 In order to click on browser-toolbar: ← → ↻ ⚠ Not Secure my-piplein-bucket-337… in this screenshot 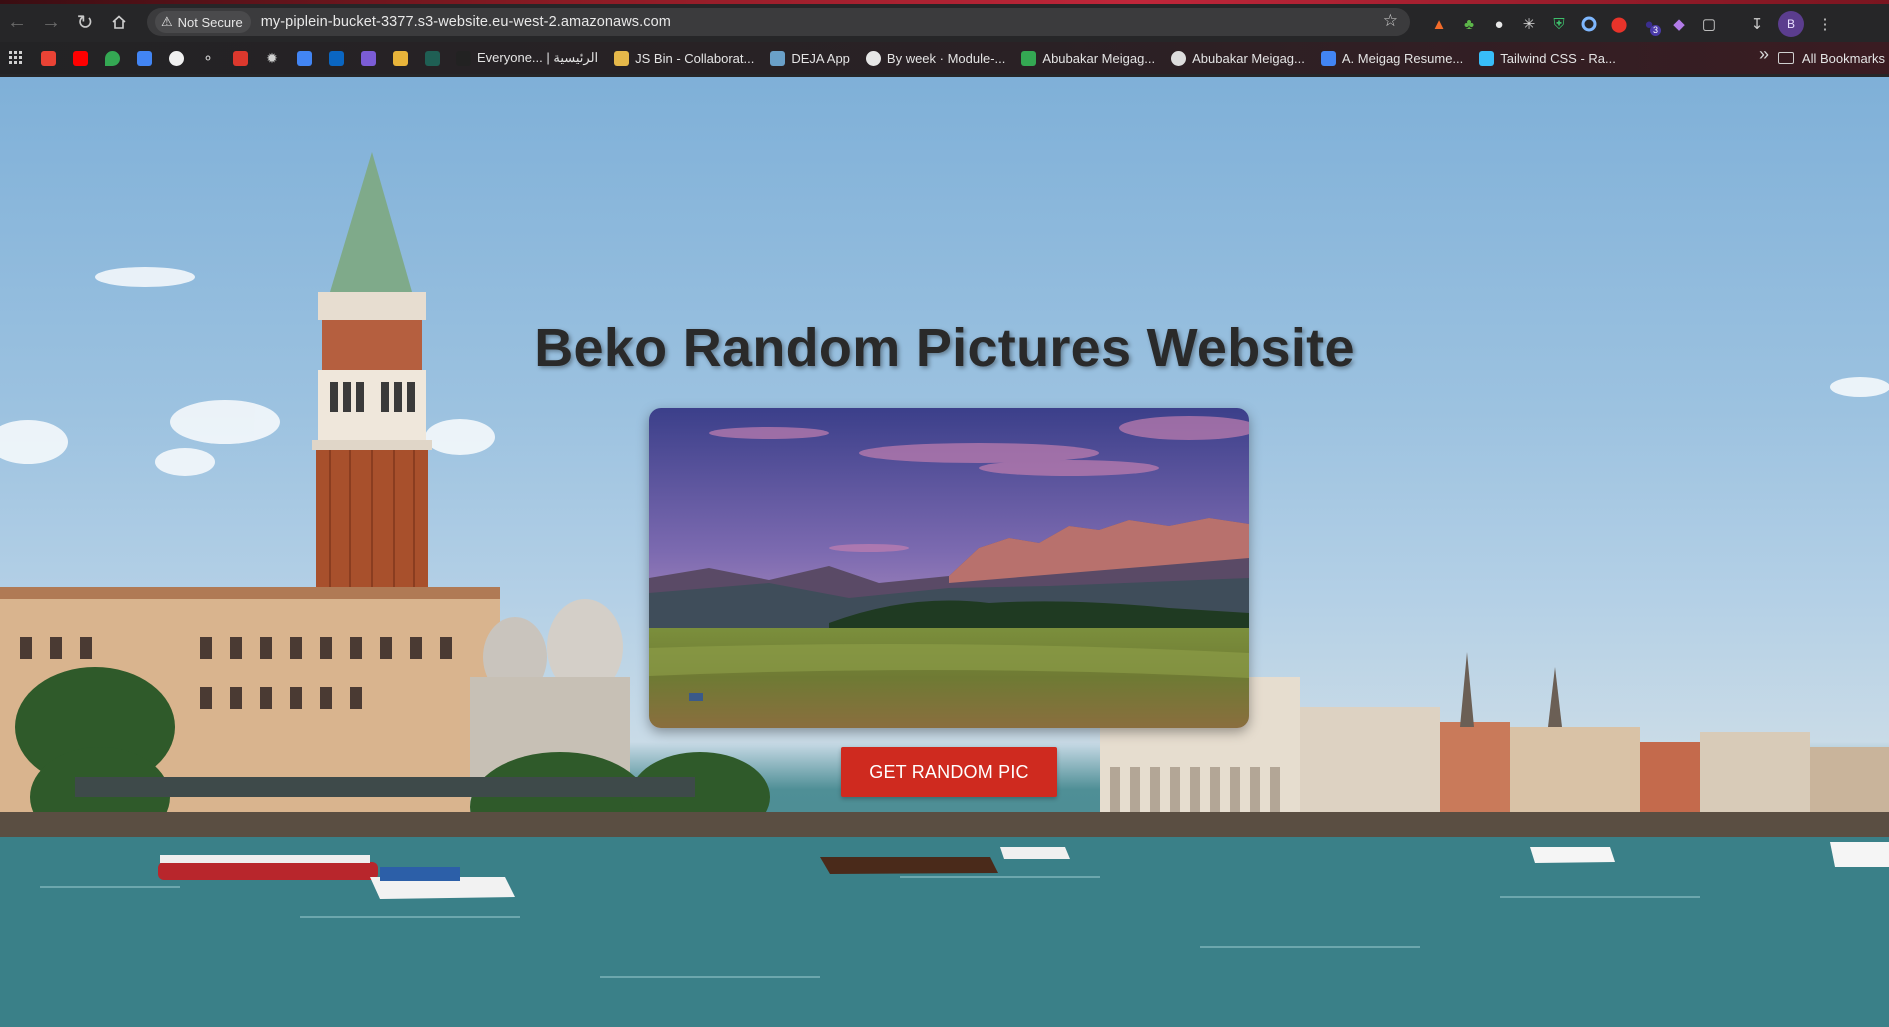, I will do `click(944, 22)`.